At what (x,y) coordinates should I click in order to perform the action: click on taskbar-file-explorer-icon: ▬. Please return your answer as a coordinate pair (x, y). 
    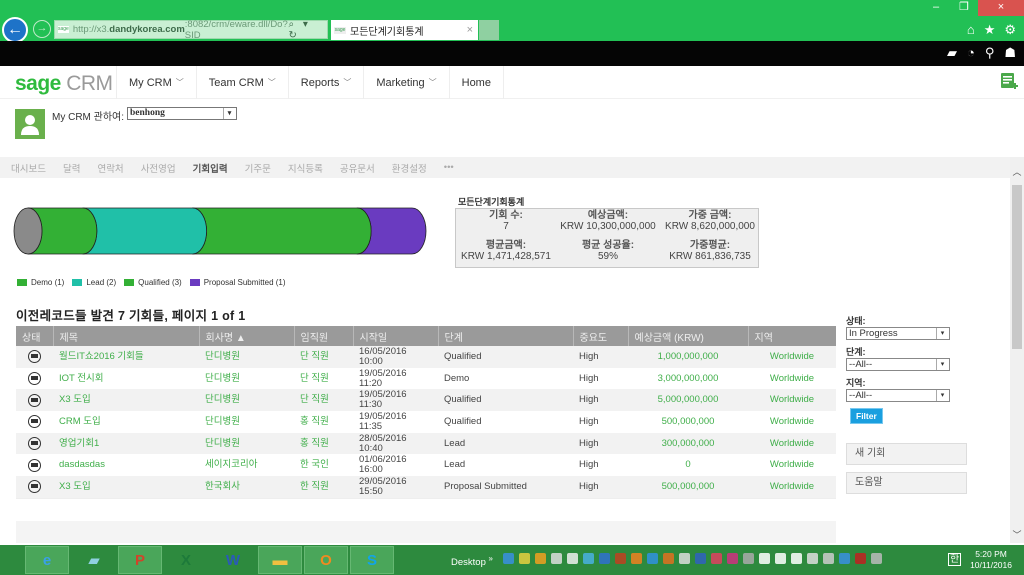
    Looking at the image, I should click on (280, 560).